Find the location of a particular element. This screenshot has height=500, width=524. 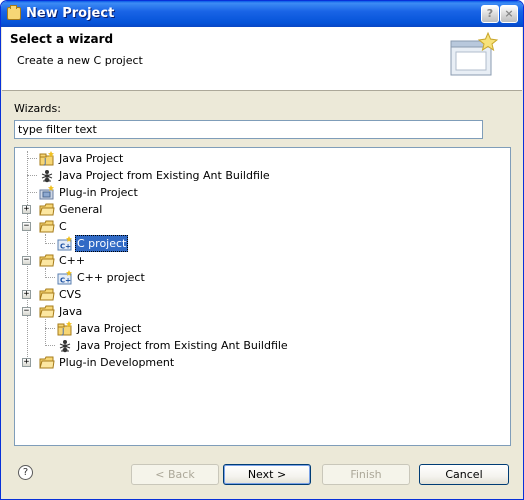

tree-item-label: Java is located at coordinates (71, 311).